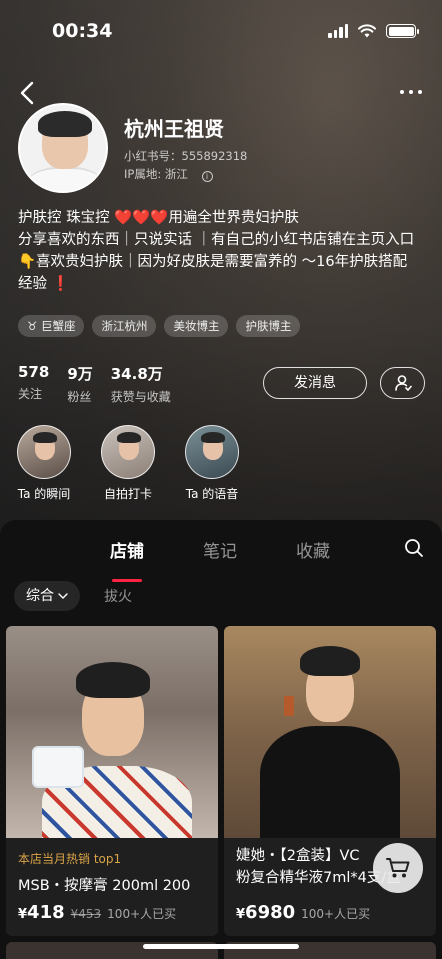 The height and width of the screenshot is (959, 442). I want to click on product-price: ¥418, so click(41, 912).